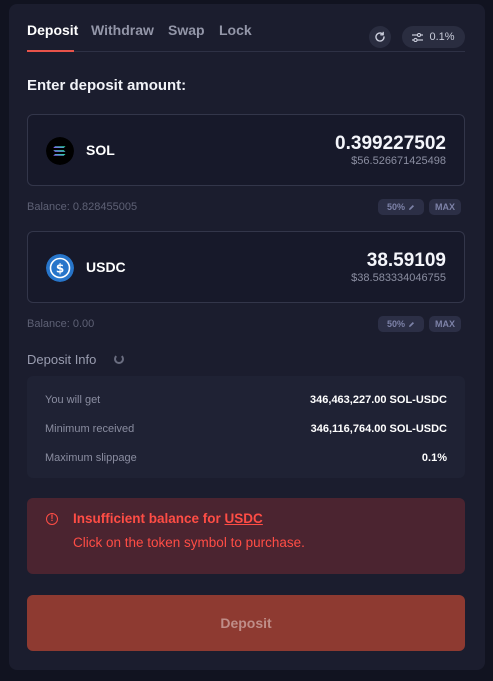  What do you see at coordinates (82, 207) in the screenshot?
I see `balance-sol: Balance: 0.828455005` at bounding box center [82, 207].